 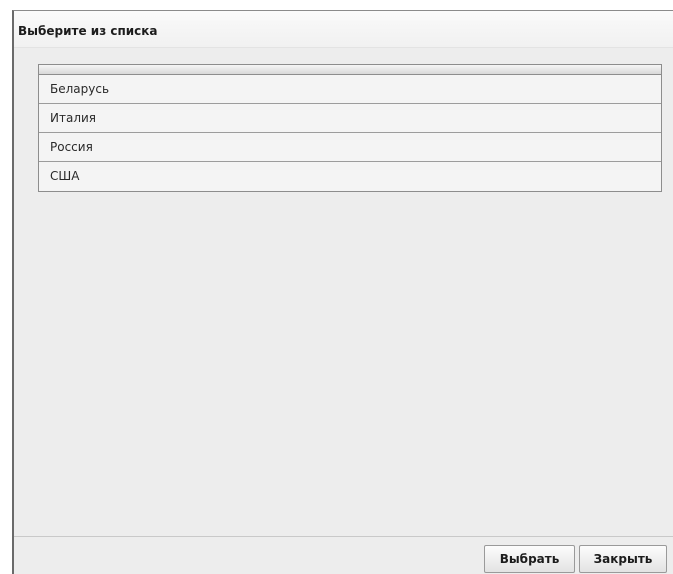 I want to click on dialog-footer: Выбрать Закрыть, so click(x=343, y=555).